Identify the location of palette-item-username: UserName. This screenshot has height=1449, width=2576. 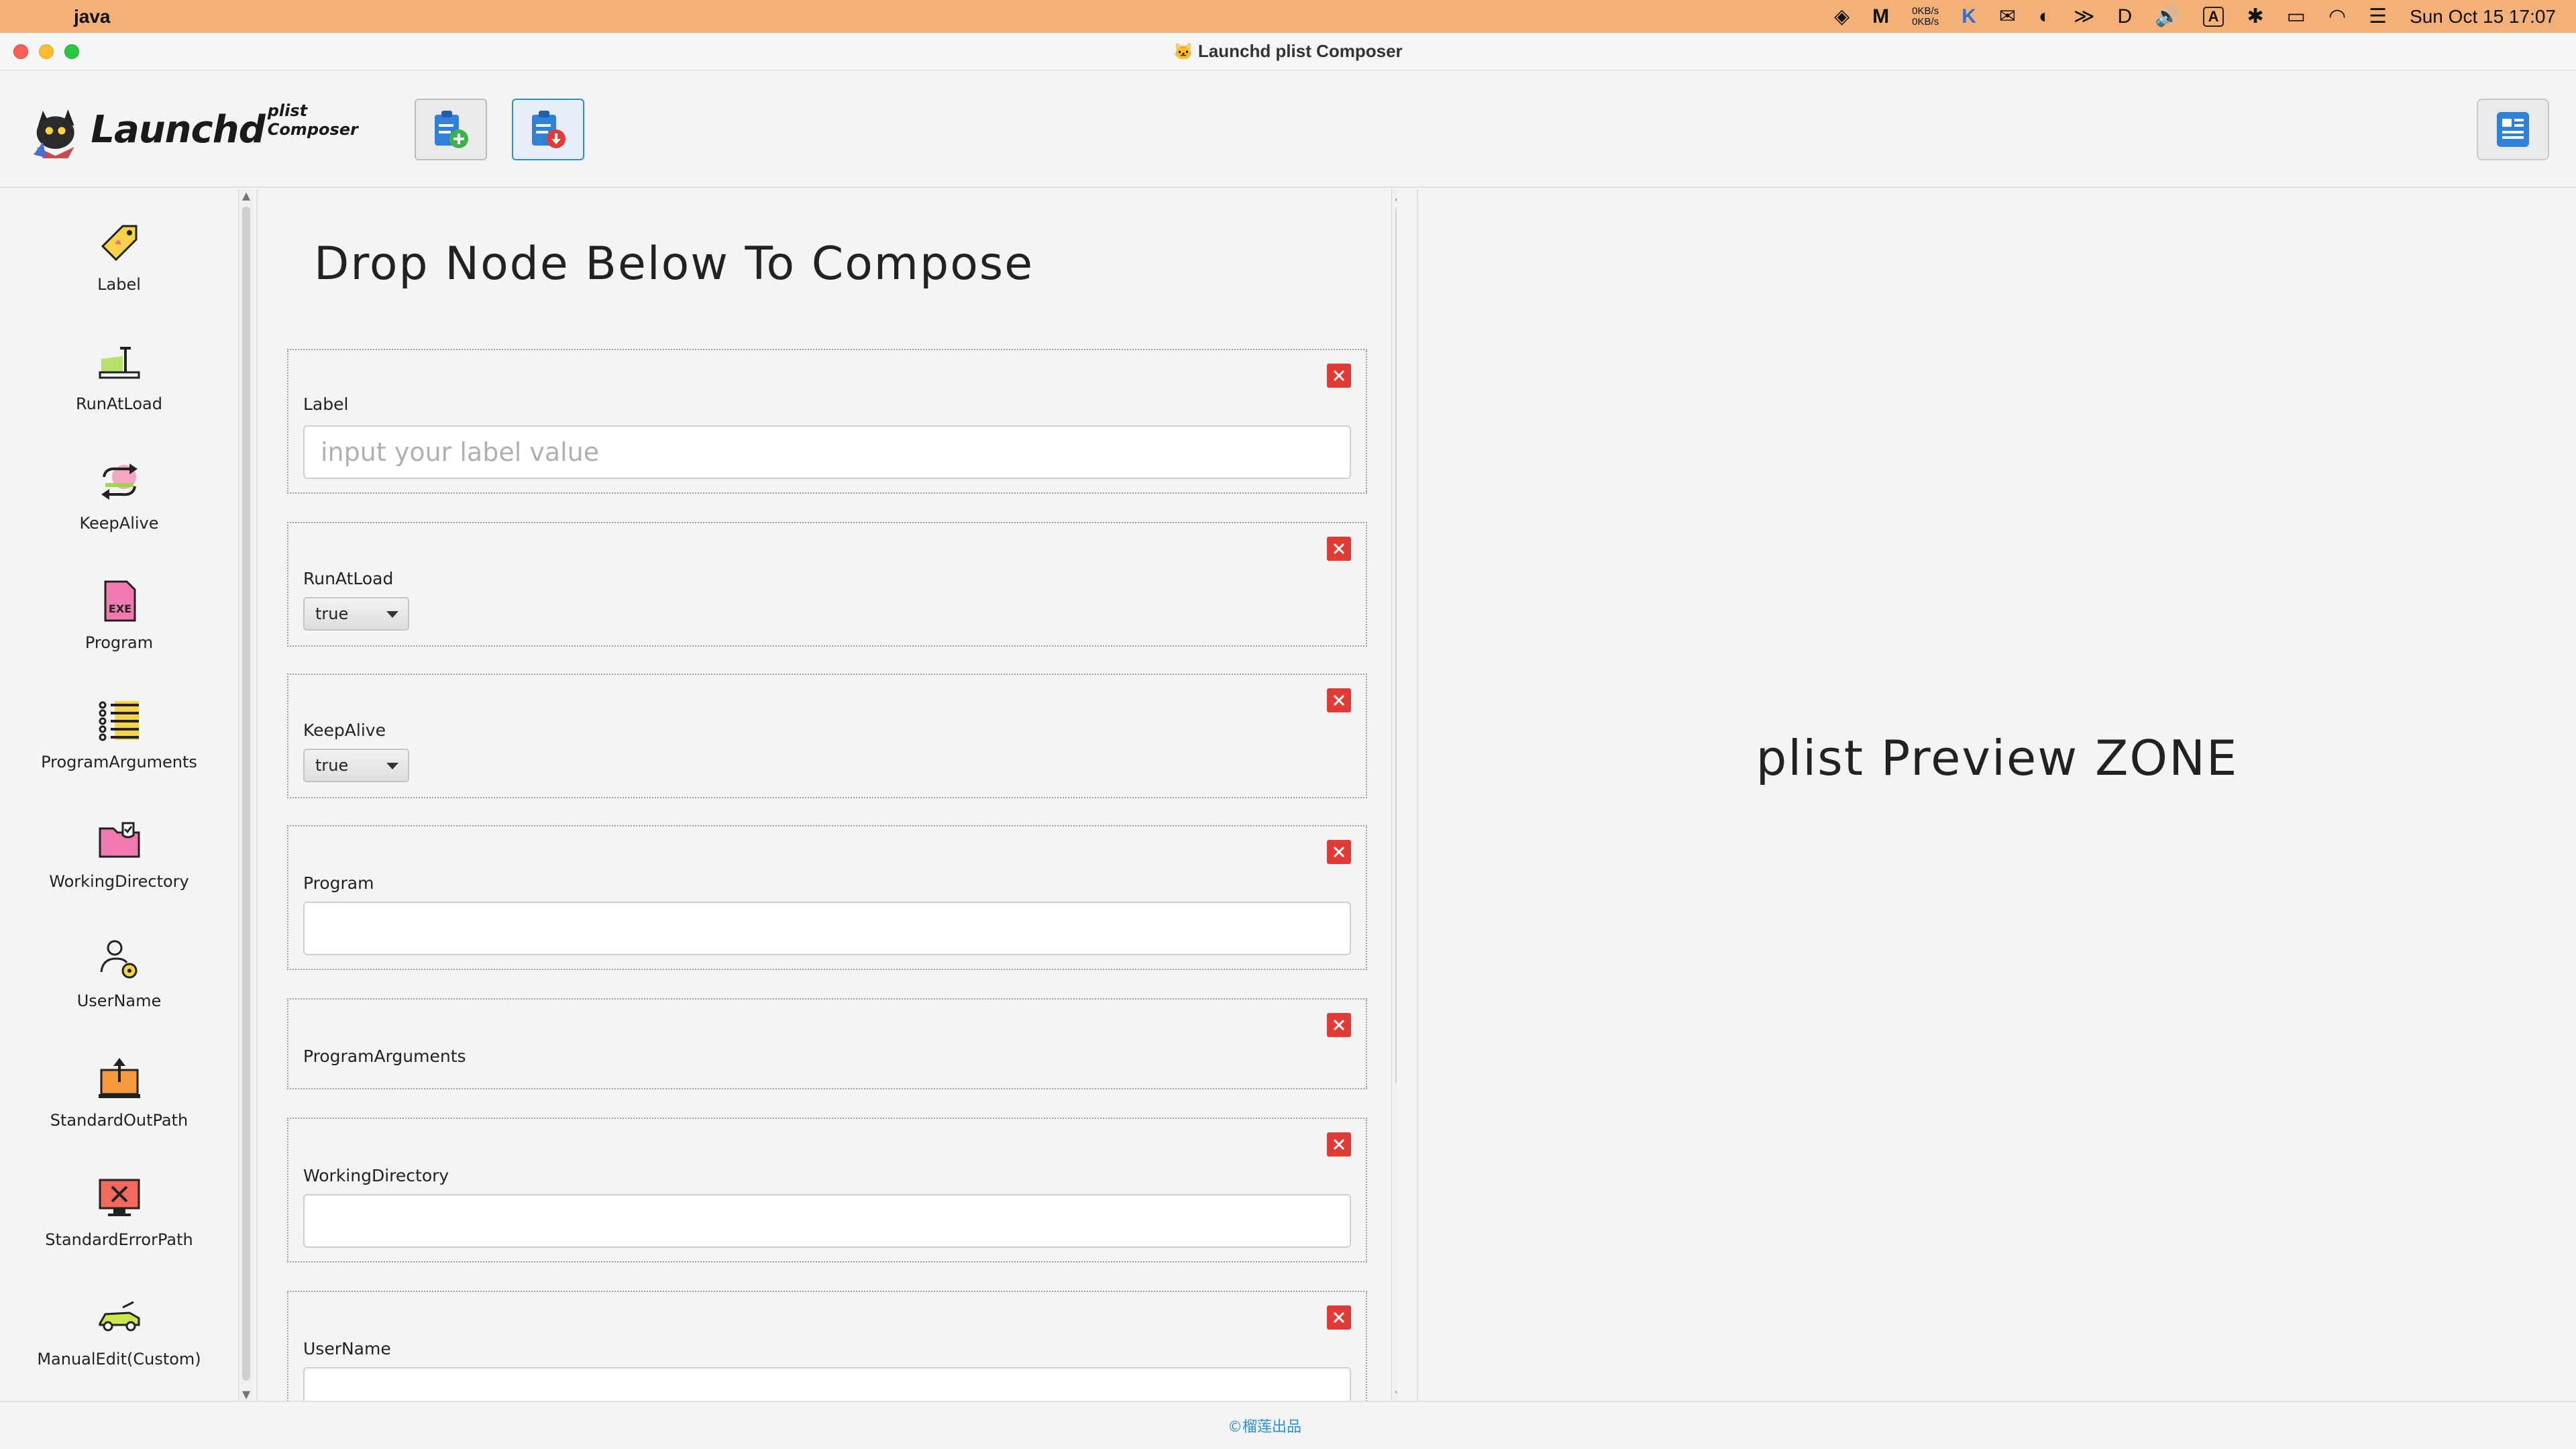
(119, 963).